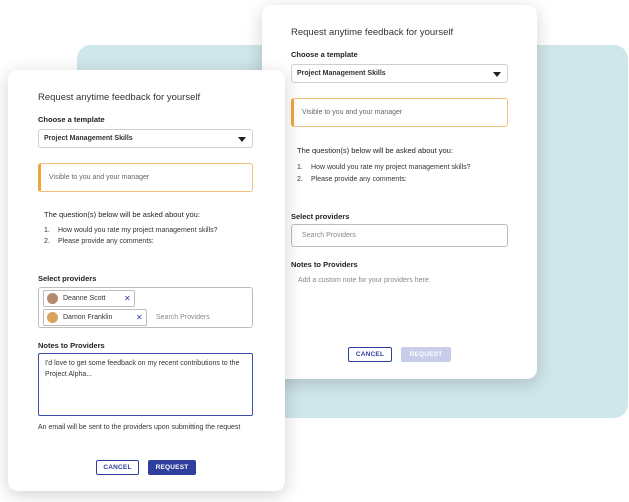 The width and height of the screenshot is (629, 502). Describe the element at coordinates (84, 298) in the screenshot. I see `provider-chip-name: Deanne Scott` at that location.